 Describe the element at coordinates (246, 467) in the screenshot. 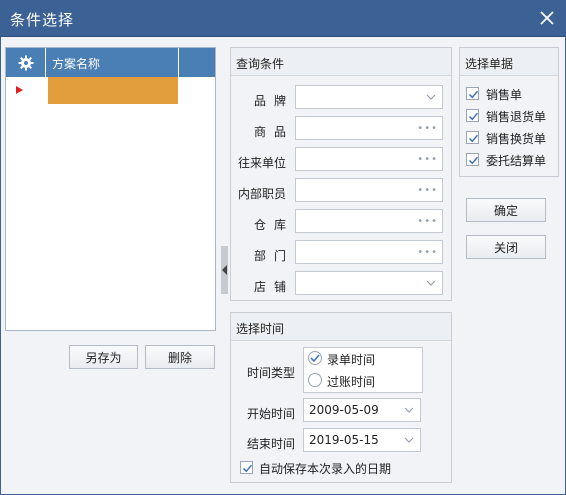

I see `autosave-date-checkbox` at that location.